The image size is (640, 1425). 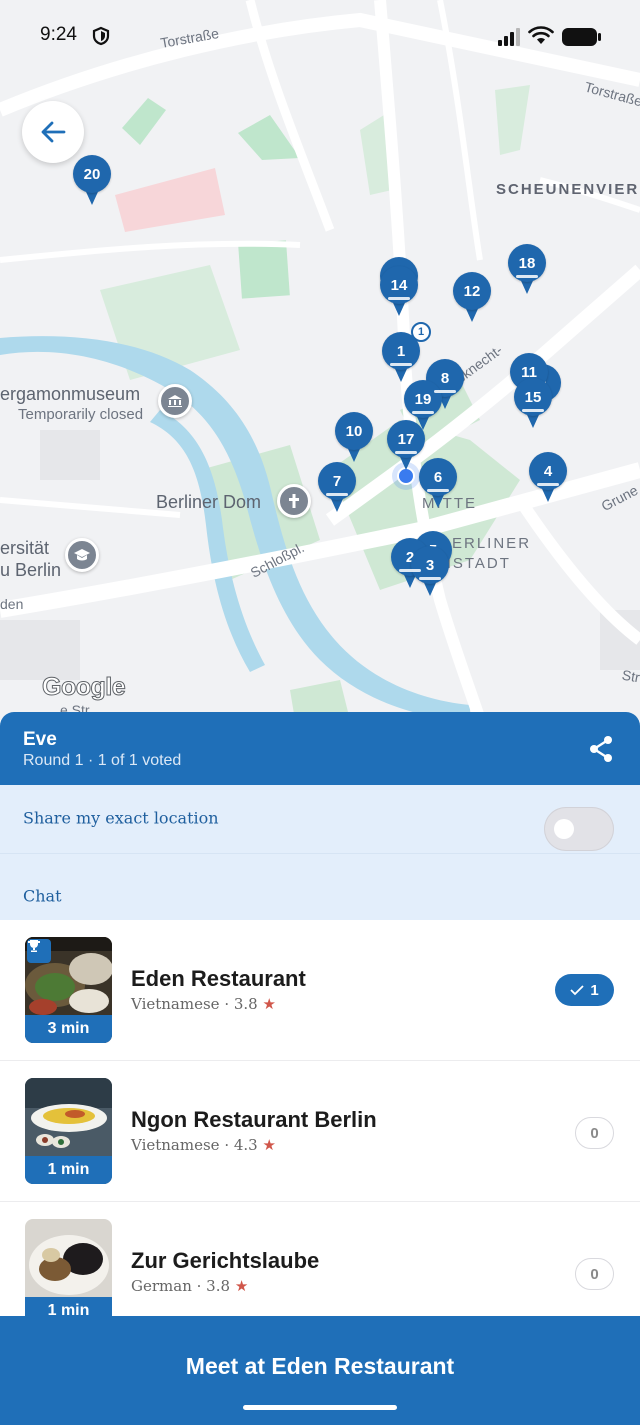 What do you see at coordinates (438, 485) in the screenshot?
I see `map-pin: 6` at bounding box center [438, 485].